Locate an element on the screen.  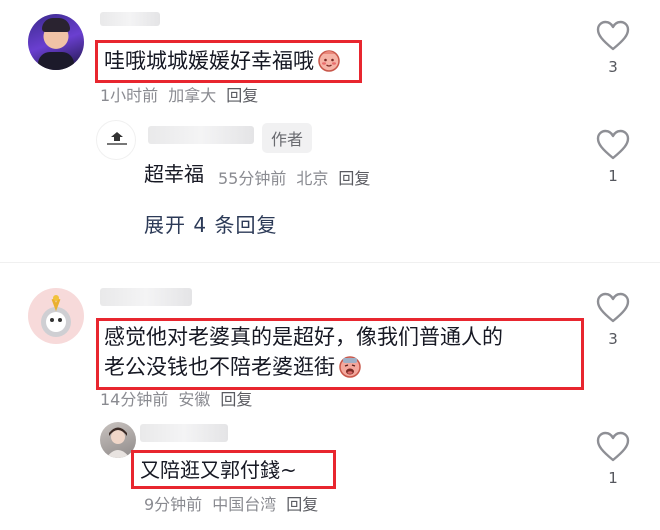
expand-replies-button: 展开 4 条回复 is located at coordinates (210, 223).